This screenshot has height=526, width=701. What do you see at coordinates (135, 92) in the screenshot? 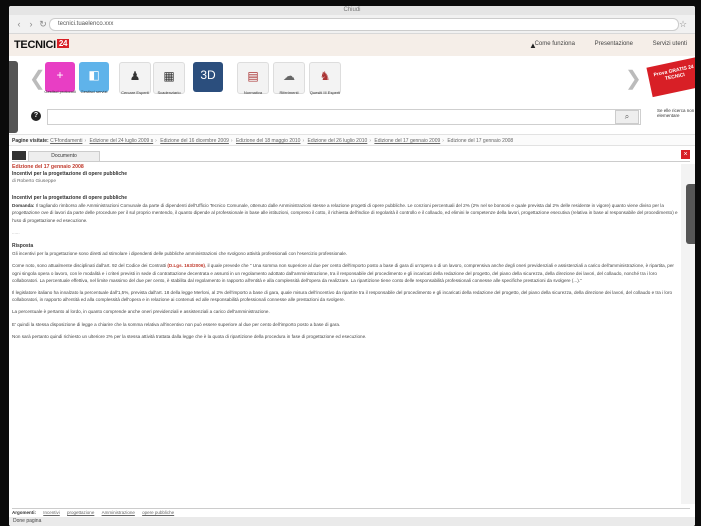
I see `tool-label: Cercare Esperti` at bounding box center [135, 92].